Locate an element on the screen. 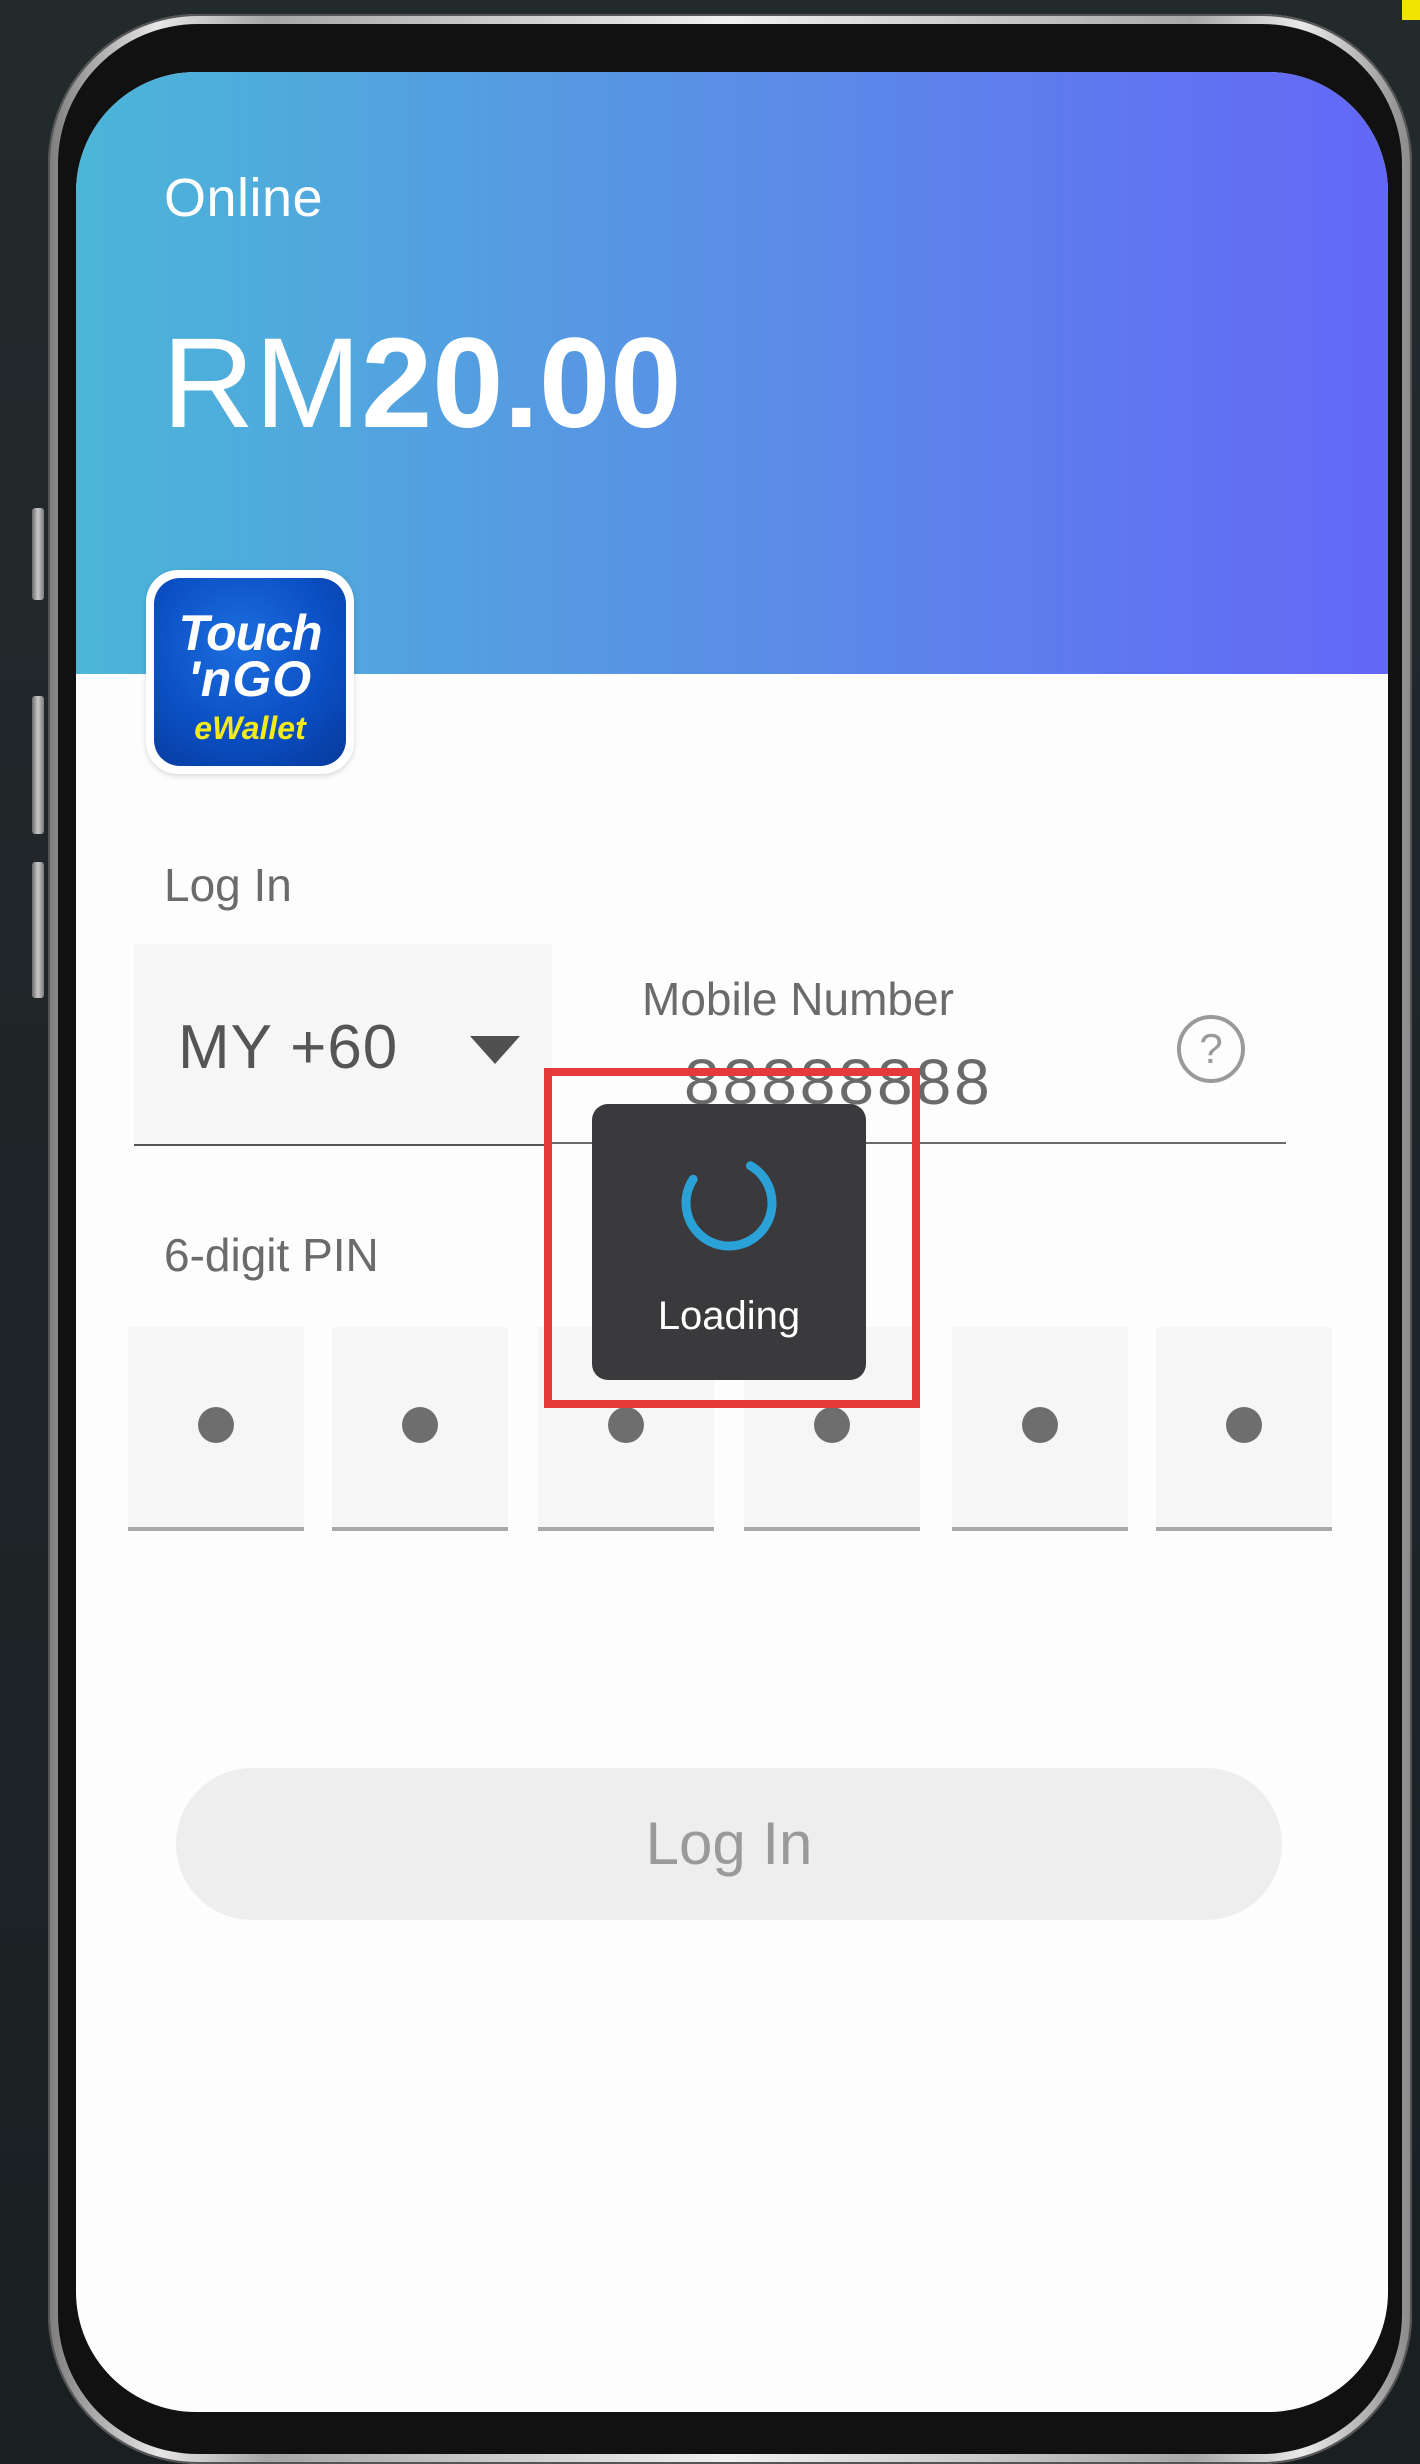  login-title: Log In is located at coordinates (228, 885).